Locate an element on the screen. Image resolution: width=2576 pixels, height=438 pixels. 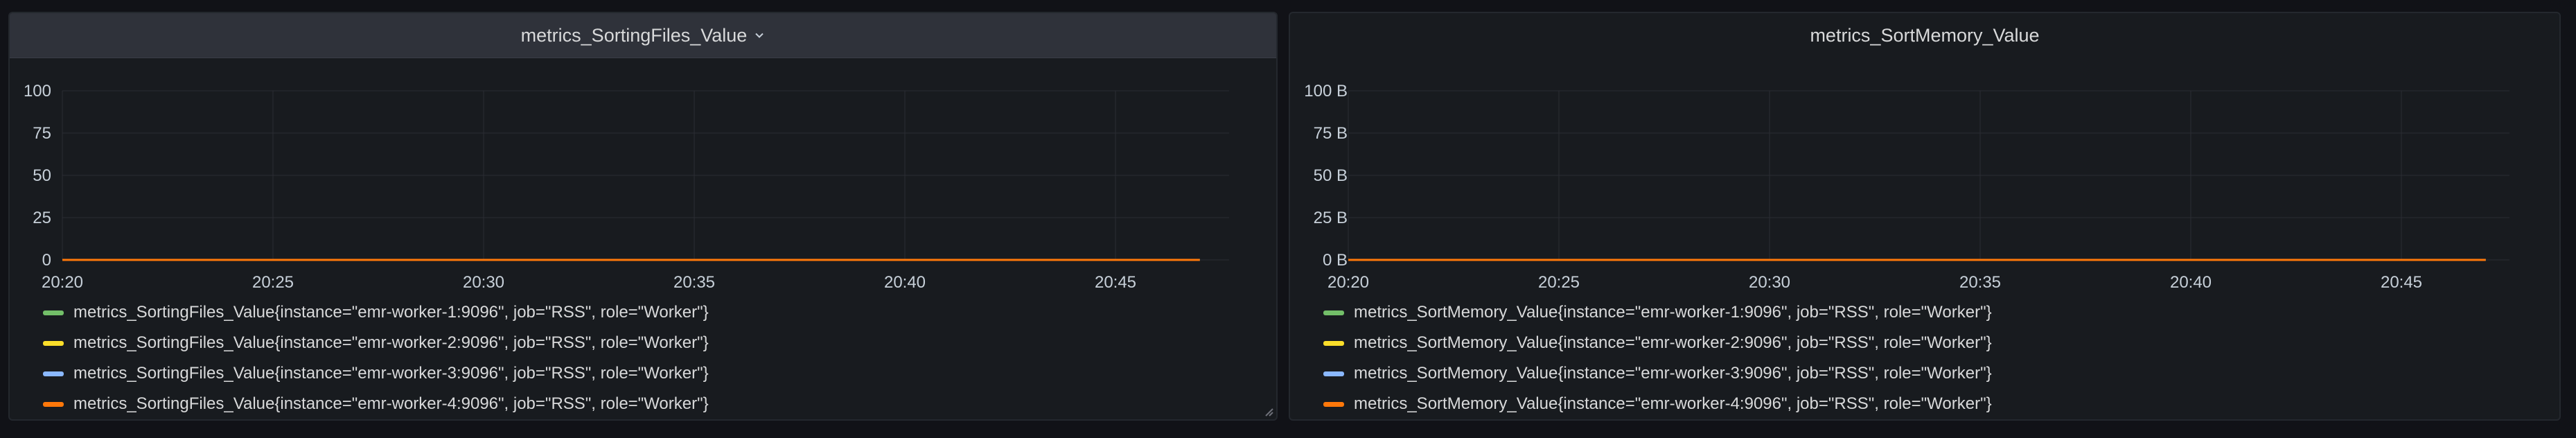
y-tick-label: 75 is located at coordinates (42, 133).